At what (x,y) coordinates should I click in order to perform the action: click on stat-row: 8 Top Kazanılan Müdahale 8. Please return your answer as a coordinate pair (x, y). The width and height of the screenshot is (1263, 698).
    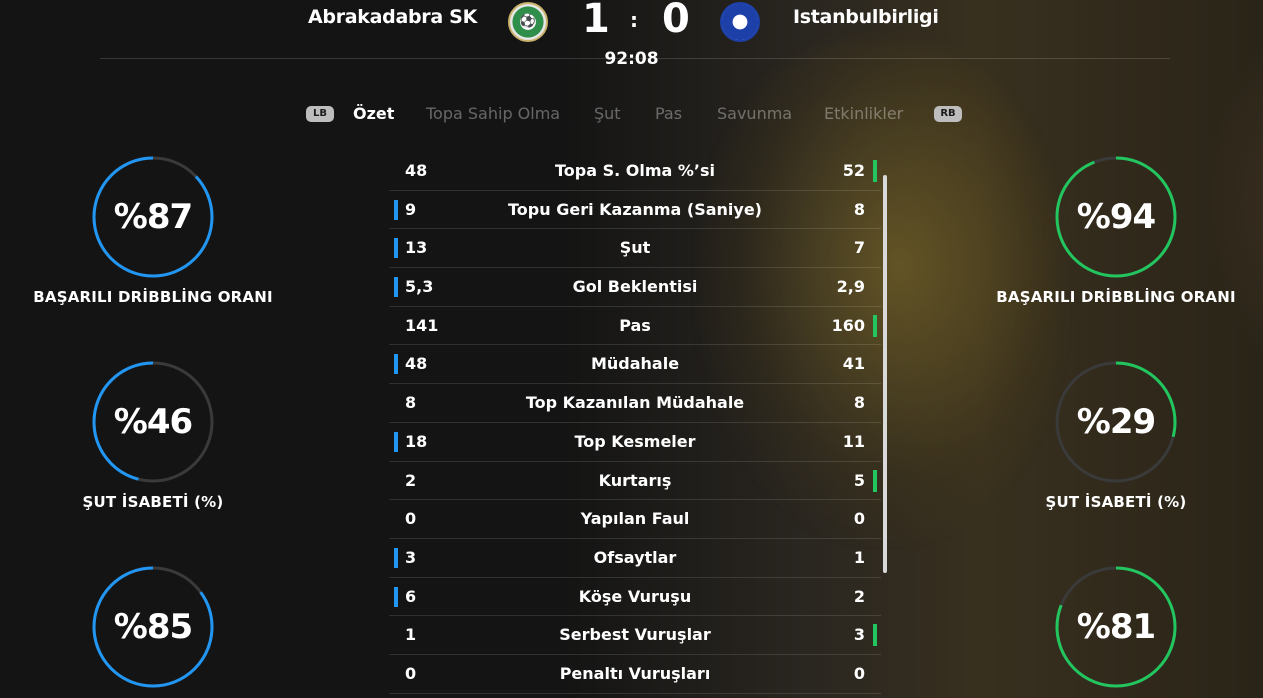
    Looking at the image, I should click on (635, 403).